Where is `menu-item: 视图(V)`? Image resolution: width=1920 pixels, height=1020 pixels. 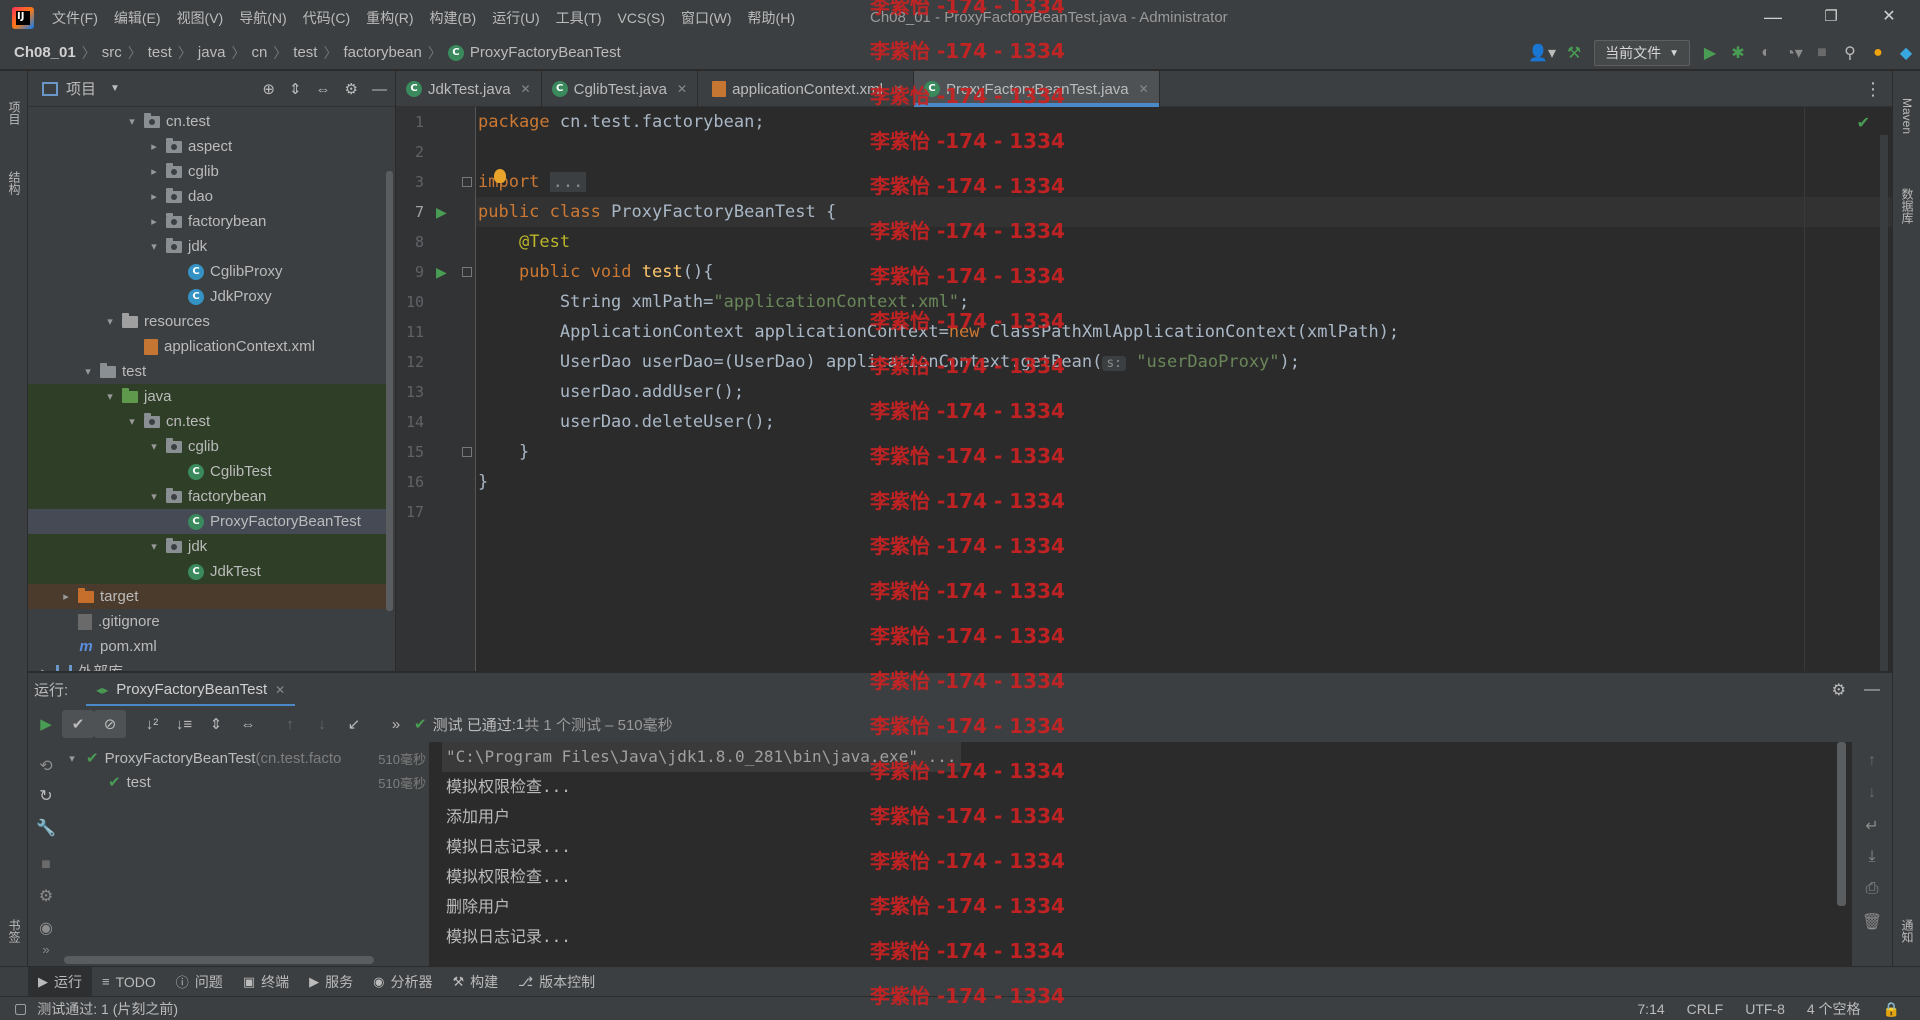 menu-item: 视图(V) is located at coordinates (200, 18).